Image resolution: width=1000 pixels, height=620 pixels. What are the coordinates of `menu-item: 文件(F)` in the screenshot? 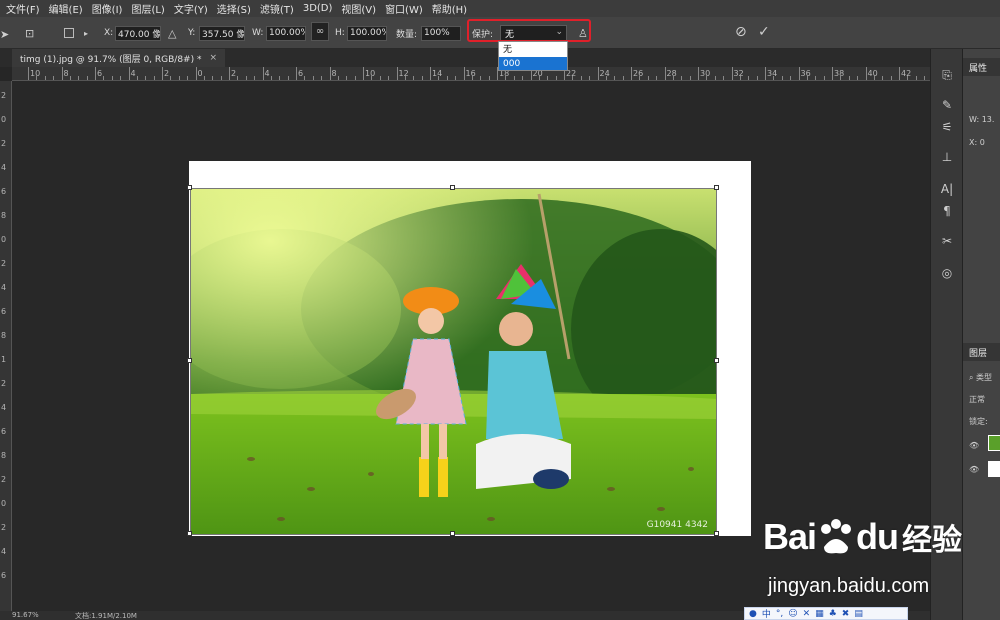 It's located at (23, 8).